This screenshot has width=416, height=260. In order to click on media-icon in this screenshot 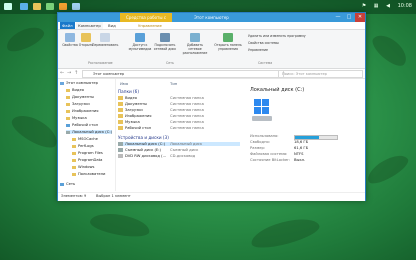, I will do `click(140, 37)`.